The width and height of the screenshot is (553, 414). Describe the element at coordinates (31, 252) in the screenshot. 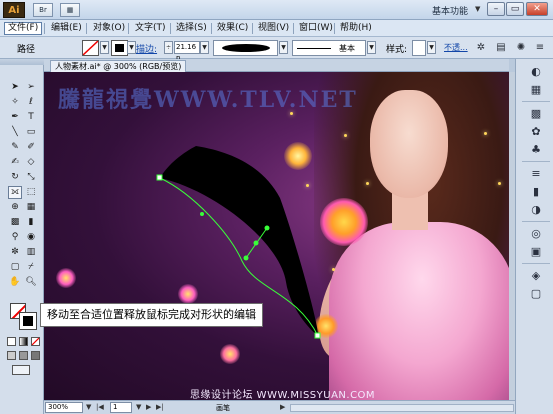

I see `column-graph-tool-icon: ▥` at that location.